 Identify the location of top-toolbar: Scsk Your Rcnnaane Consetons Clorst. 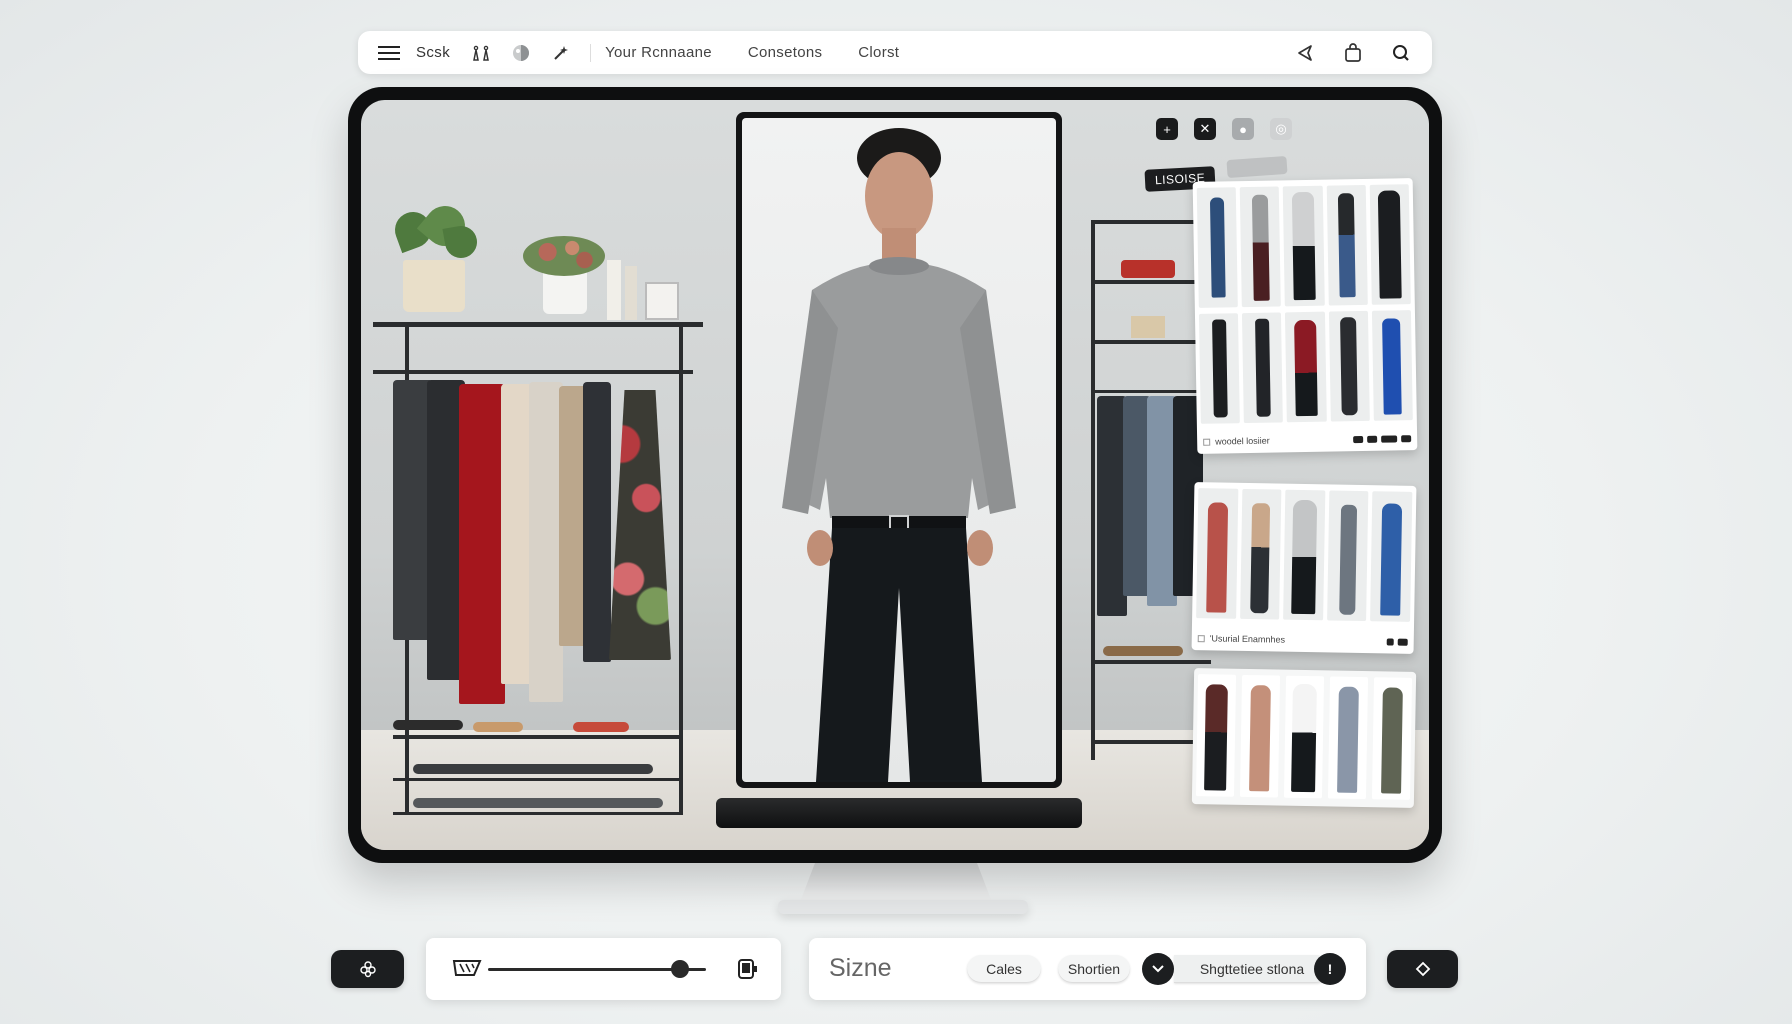
(895, 52).